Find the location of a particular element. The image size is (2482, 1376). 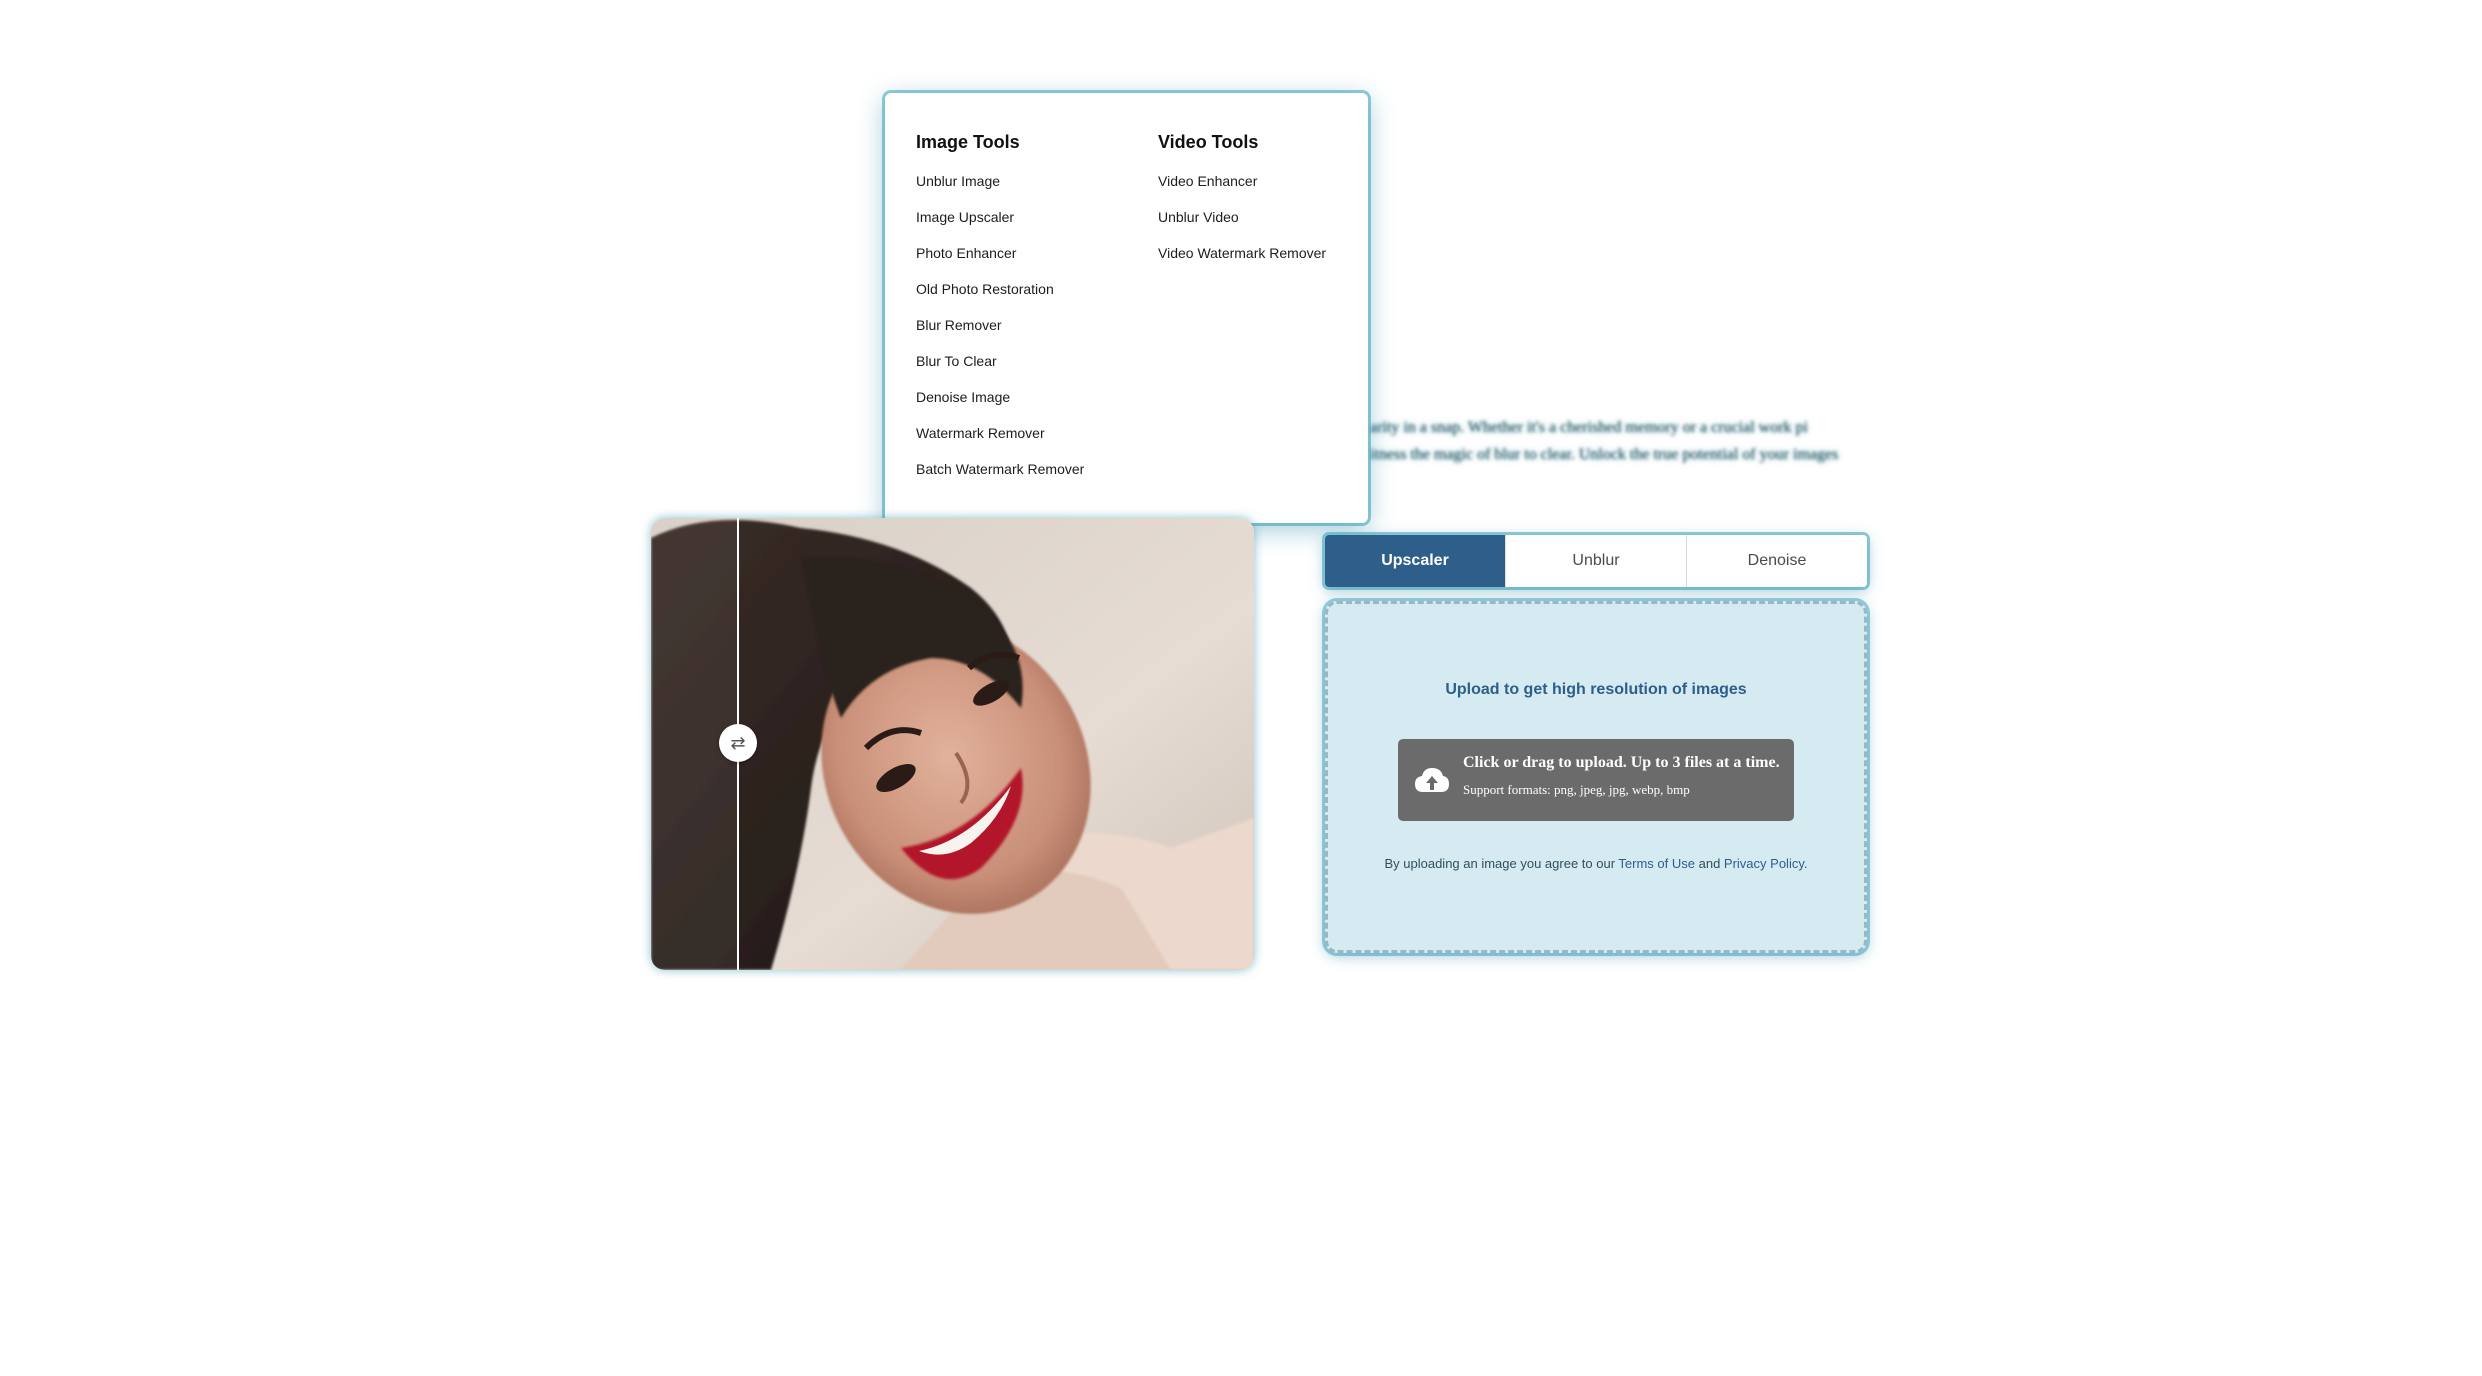

privacy-policy-link: Privacy Policy is located at coordinates (1764, 863).